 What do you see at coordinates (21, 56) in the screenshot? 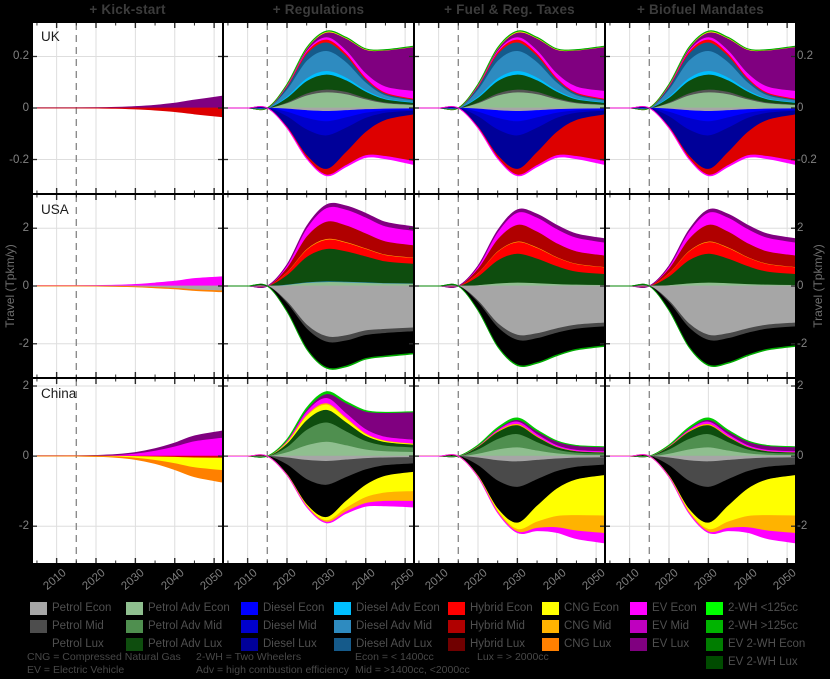
I see `y-tick-label-uk-left: 0.2` at bounding box center [21, 56].